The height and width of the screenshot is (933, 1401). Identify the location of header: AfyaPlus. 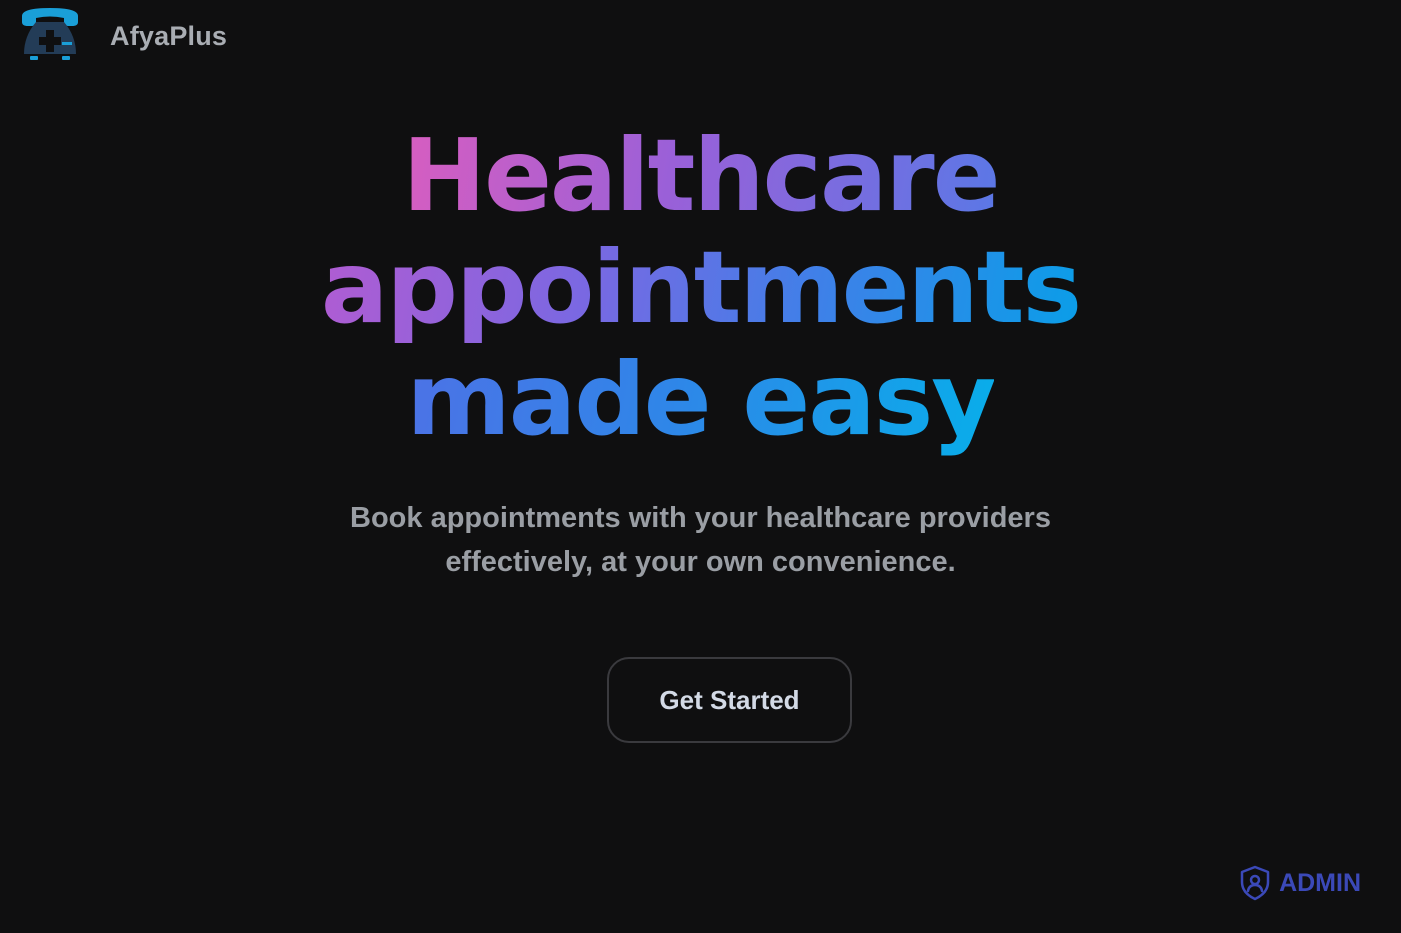
(122, 36).